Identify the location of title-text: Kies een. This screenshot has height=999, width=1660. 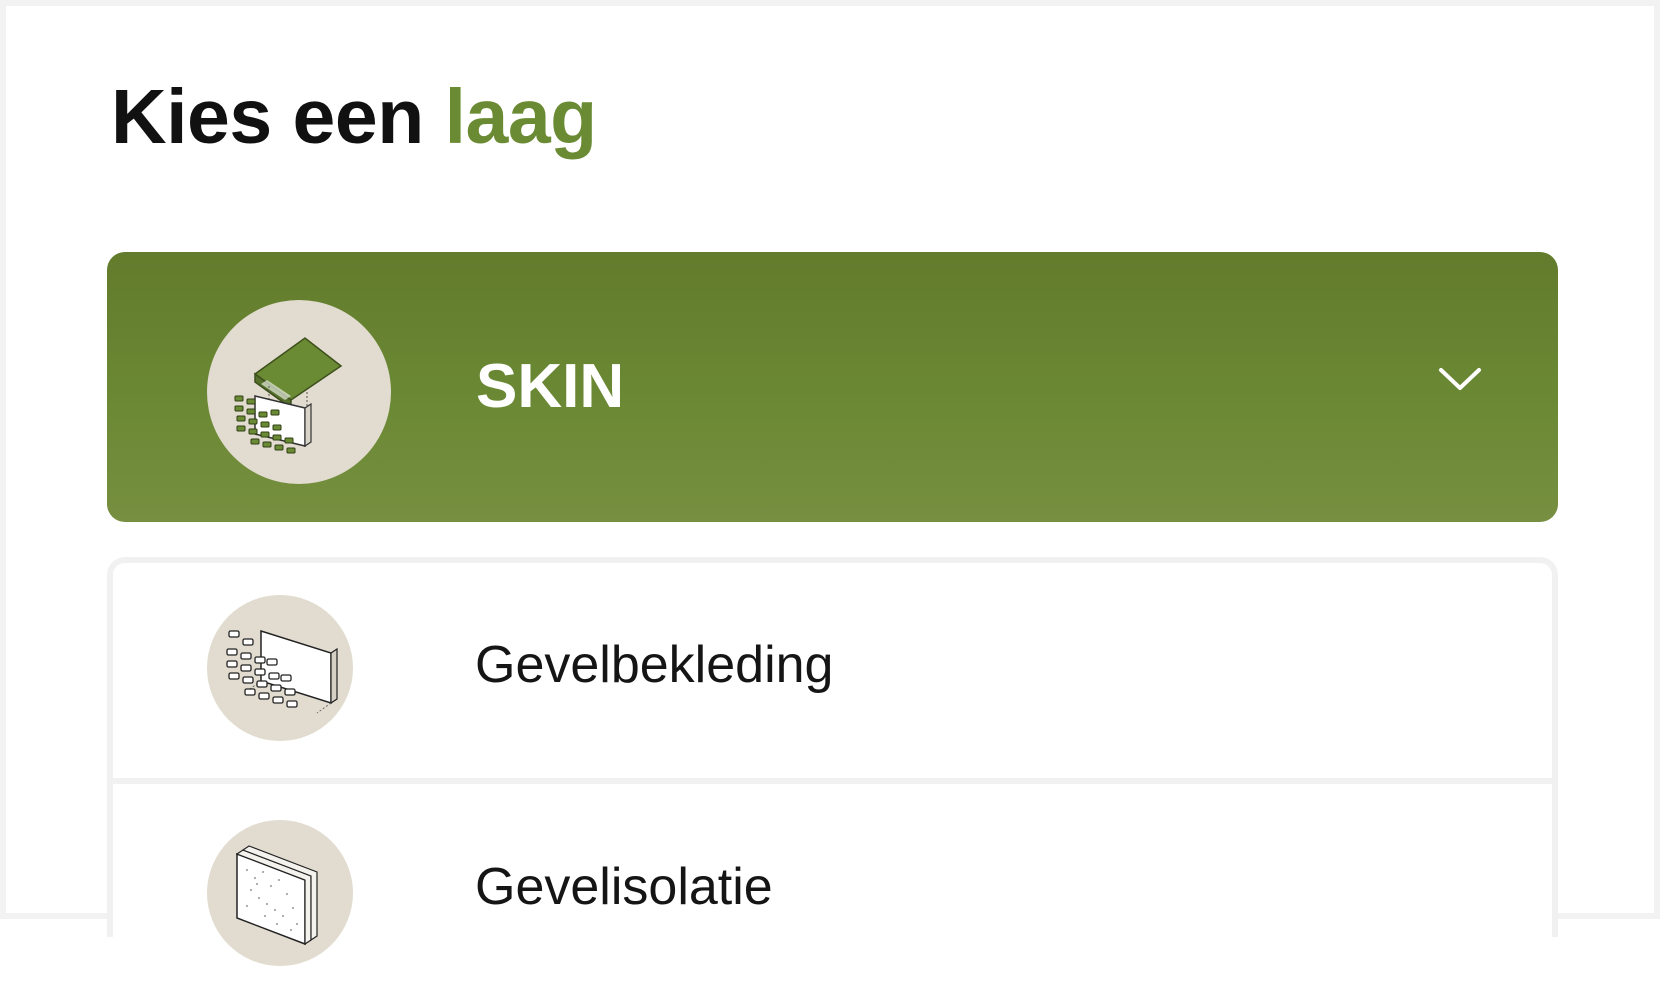
(267, 117).